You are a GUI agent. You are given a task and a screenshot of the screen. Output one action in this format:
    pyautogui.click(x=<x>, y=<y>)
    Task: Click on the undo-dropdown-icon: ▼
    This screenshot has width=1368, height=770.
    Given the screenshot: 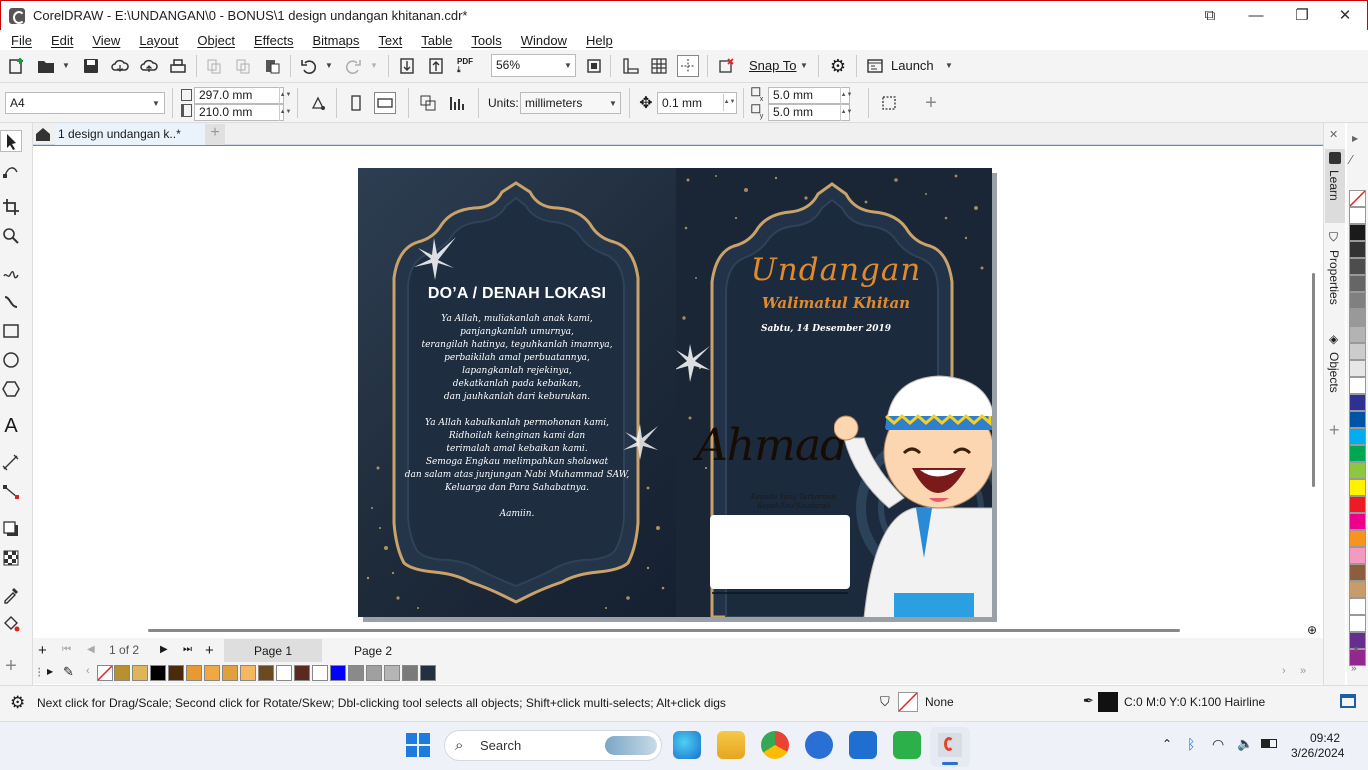 What is the action you would take?
    pyautogui.click(x=329, y=65)
    